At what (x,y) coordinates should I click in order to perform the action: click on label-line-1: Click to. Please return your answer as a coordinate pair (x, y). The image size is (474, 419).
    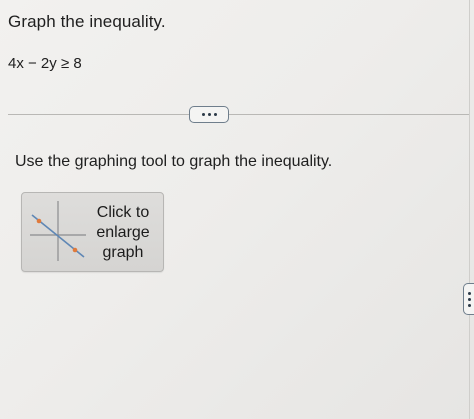
    Looking at the image, I should click on (123, 212).